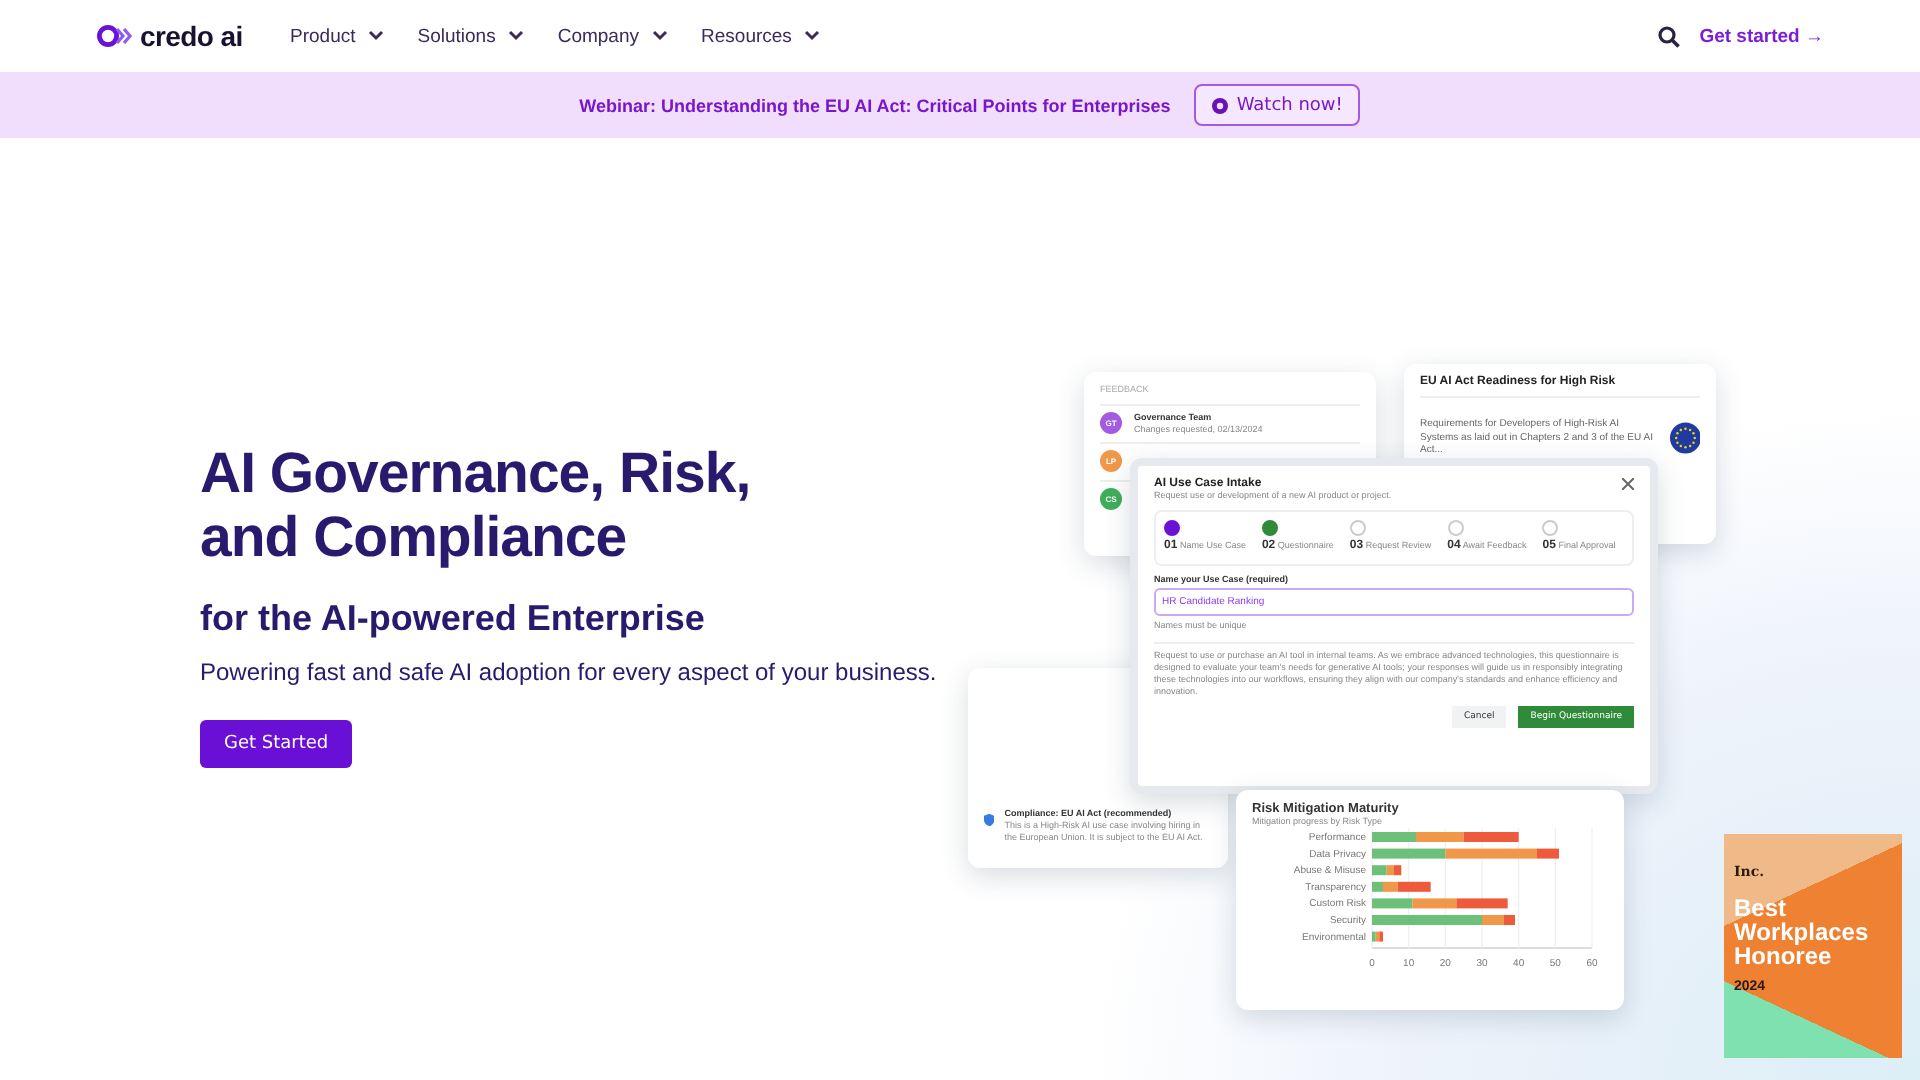  Describe the element at coordinates (276, 744) in the screenshot. I see `get-started-button: Get Started` at that location.